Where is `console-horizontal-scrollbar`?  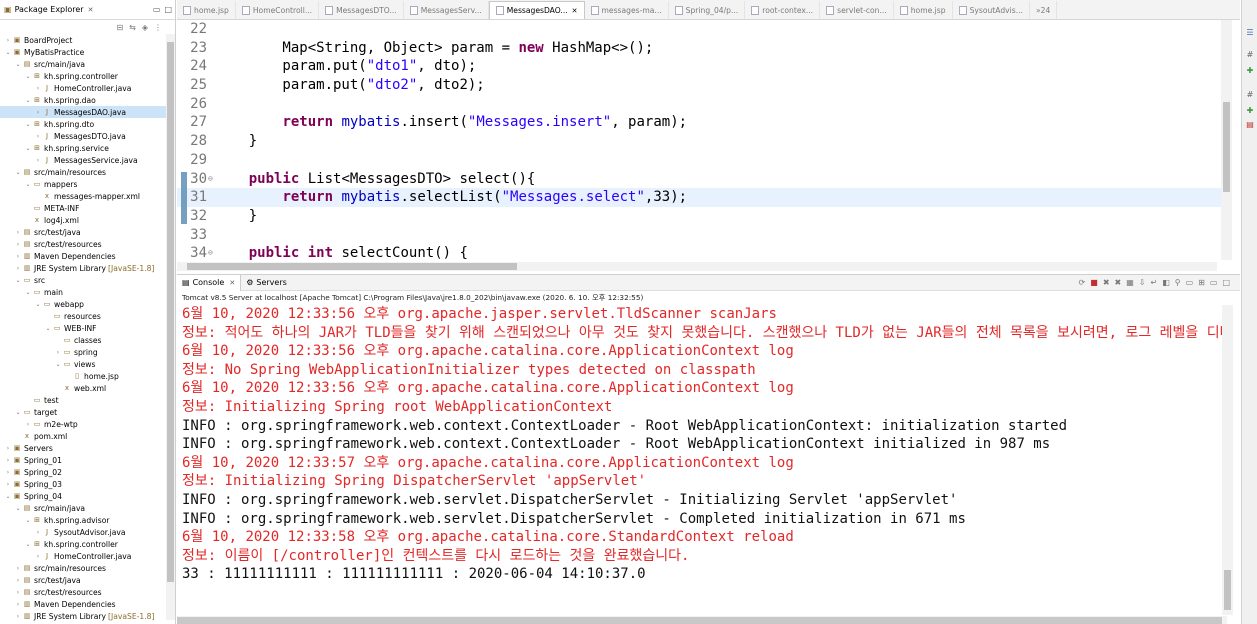 console-horizontal-scrollbar is located at coordinates (702, 620).